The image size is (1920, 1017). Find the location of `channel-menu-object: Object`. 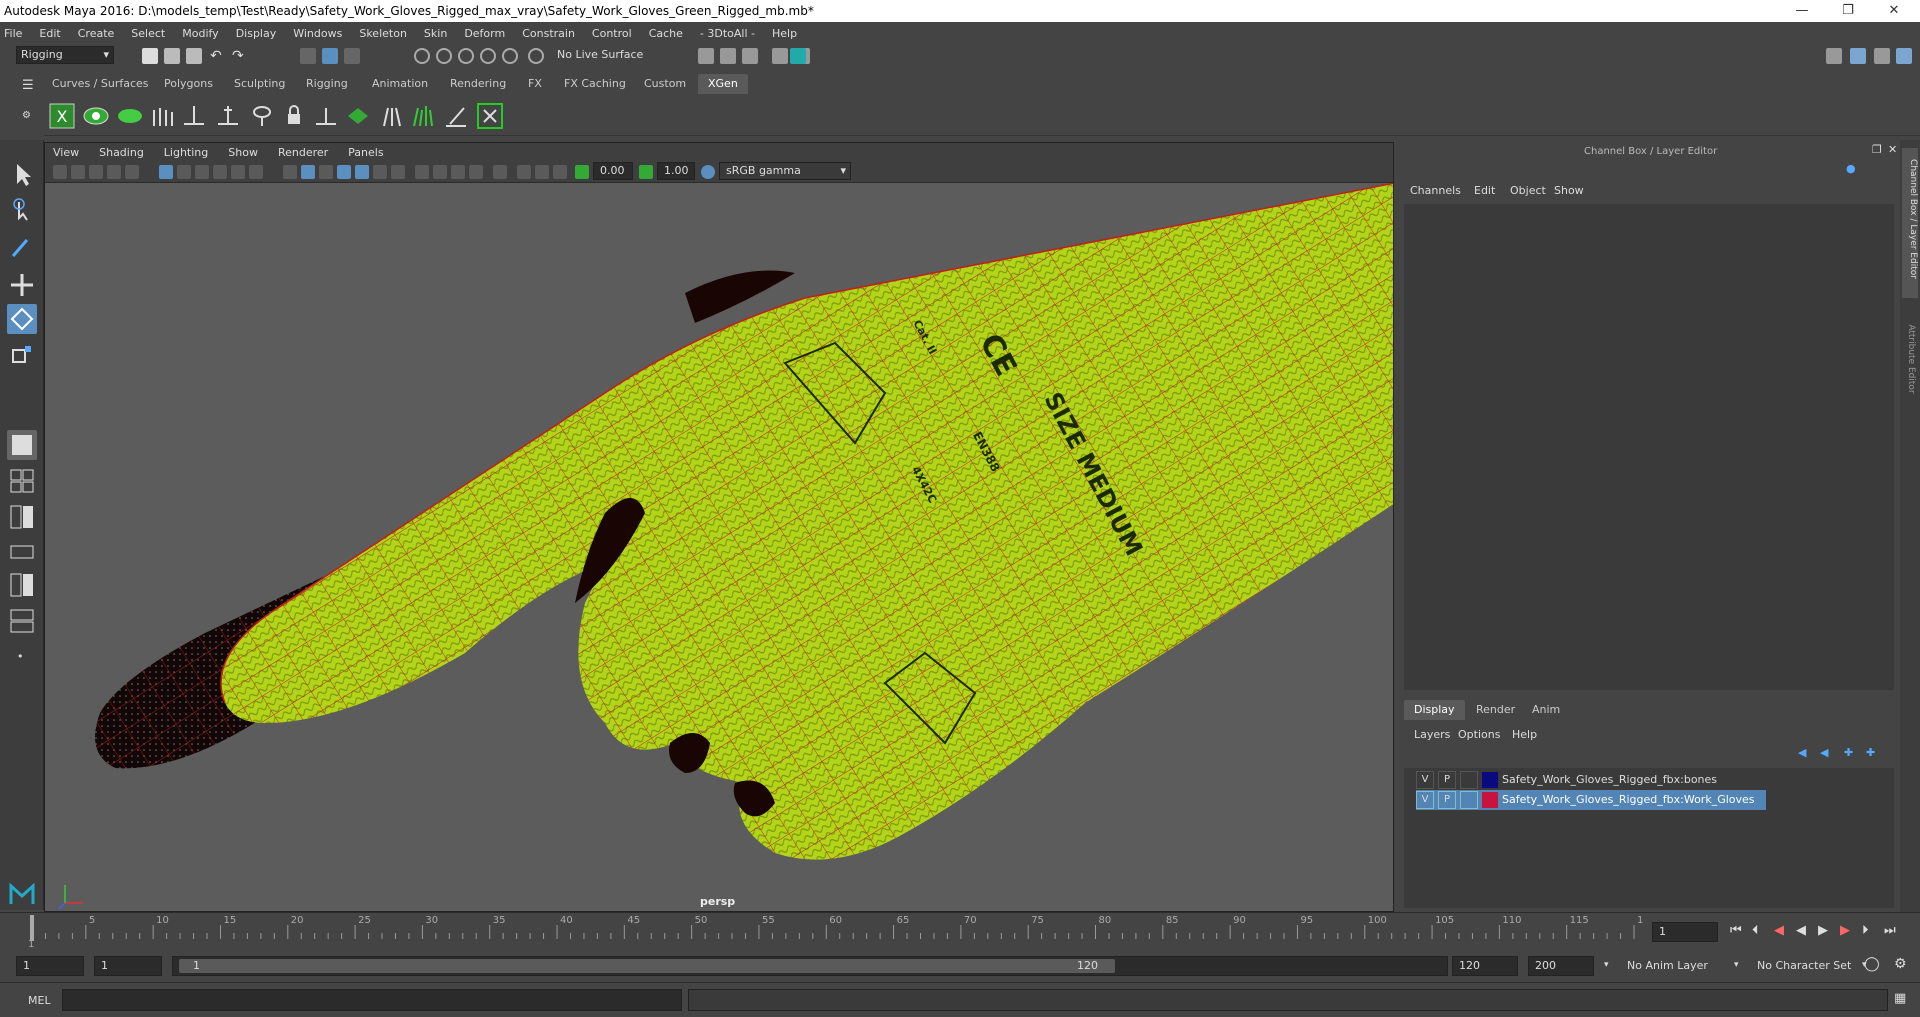

channel-menu-object: Object is located at coordinates (1528, 190).